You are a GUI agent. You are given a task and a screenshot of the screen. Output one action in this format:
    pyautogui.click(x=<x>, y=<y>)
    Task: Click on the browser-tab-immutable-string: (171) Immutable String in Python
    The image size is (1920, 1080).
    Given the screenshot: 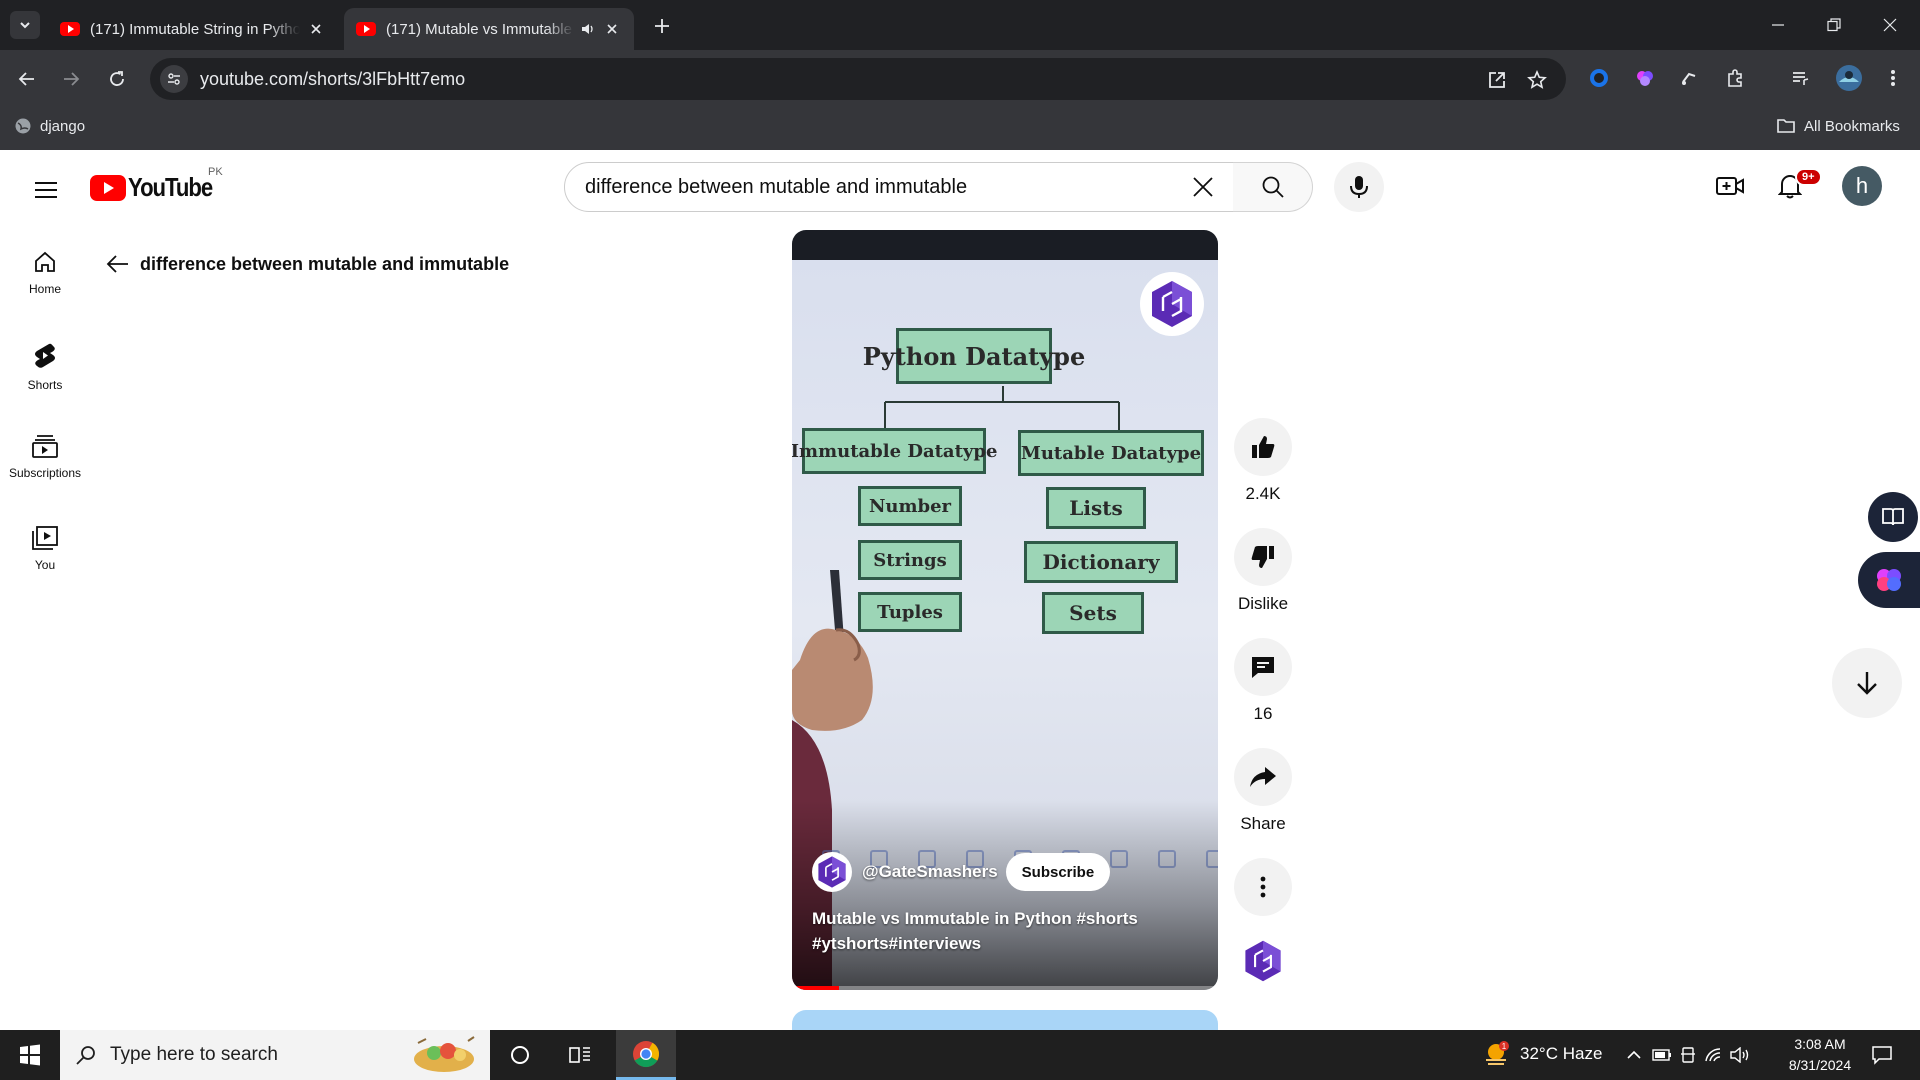 What is the action you would take?
    pyautogui.click(x=193, y=29)
    